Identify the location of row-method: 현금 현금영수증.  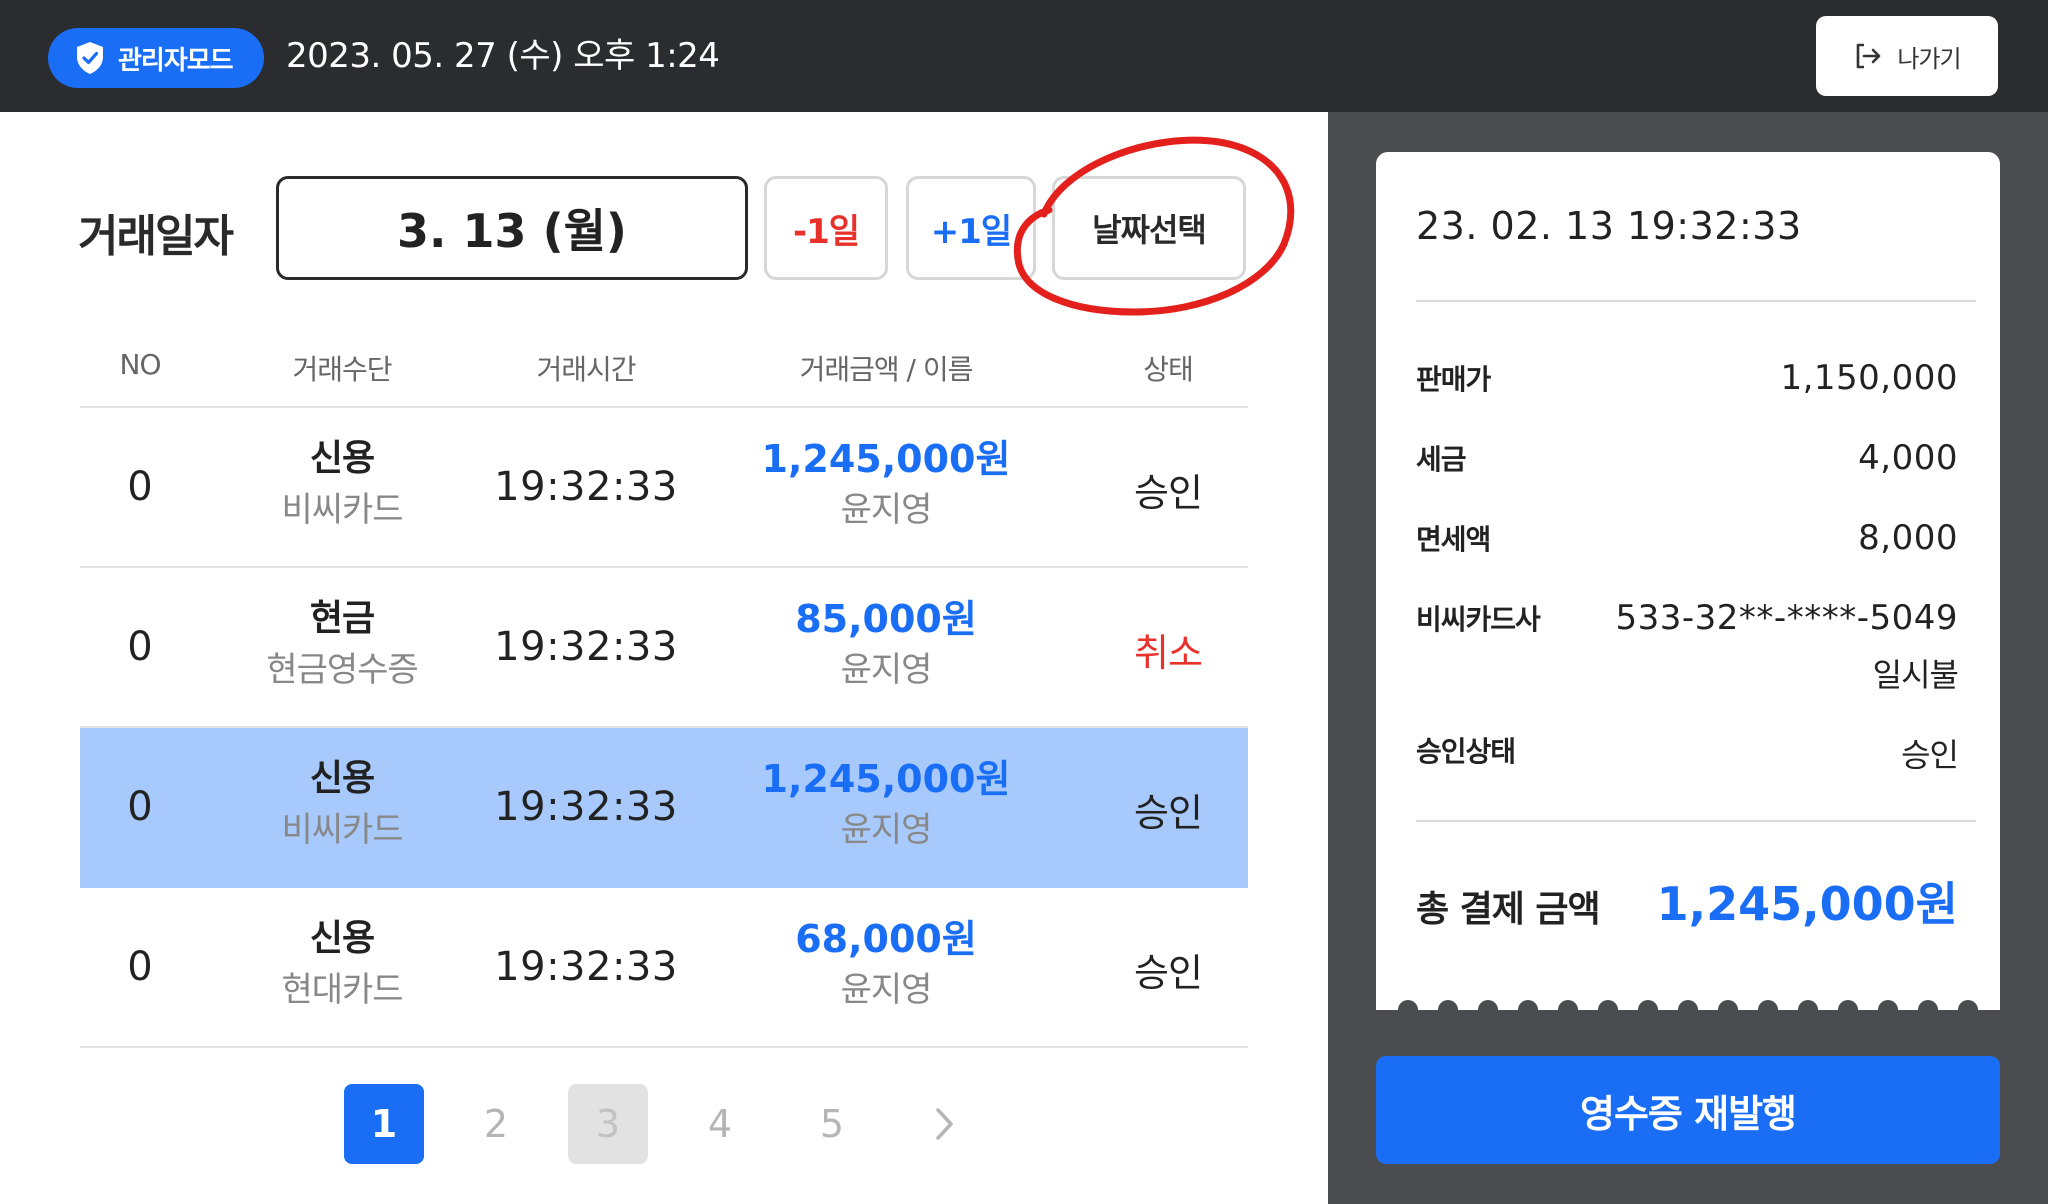
(342, 645).